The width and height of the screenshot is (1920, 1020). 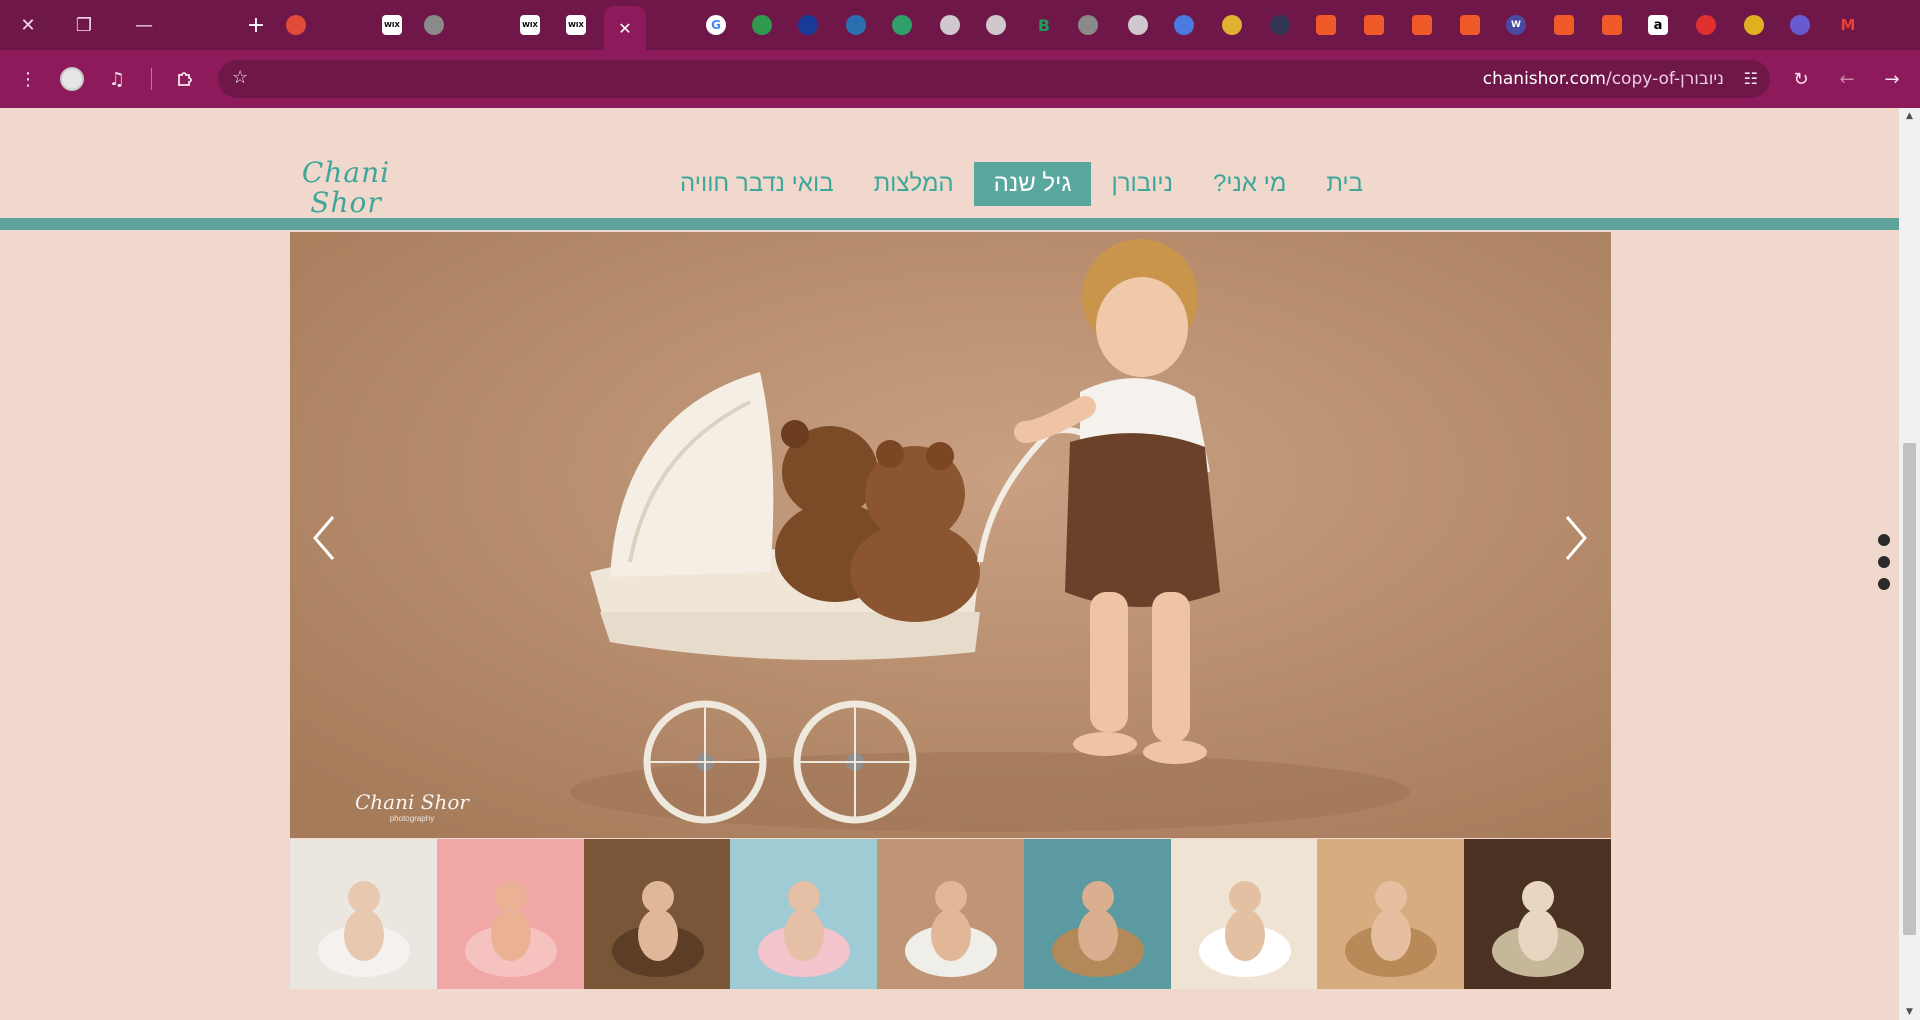 What do you see at coordinates (994, 79) in the screenshot?
I see `address-bar: ☆ chanishor.com/copy-of-ניובורן ☷` at bounding box center [994, 79].